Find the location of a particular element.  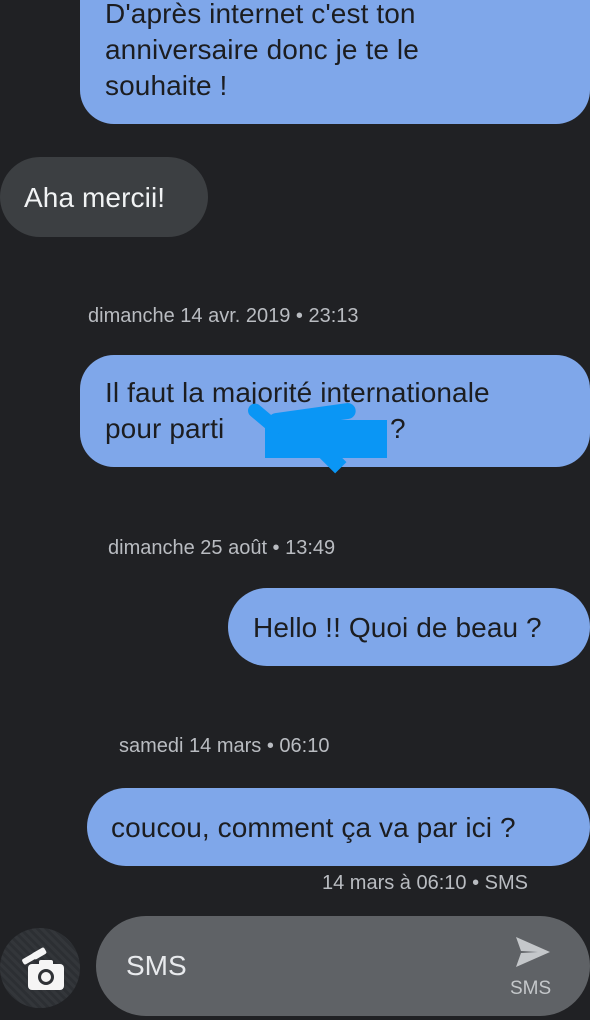

message-line: souhaite ! is located at coordinates (166, 85).